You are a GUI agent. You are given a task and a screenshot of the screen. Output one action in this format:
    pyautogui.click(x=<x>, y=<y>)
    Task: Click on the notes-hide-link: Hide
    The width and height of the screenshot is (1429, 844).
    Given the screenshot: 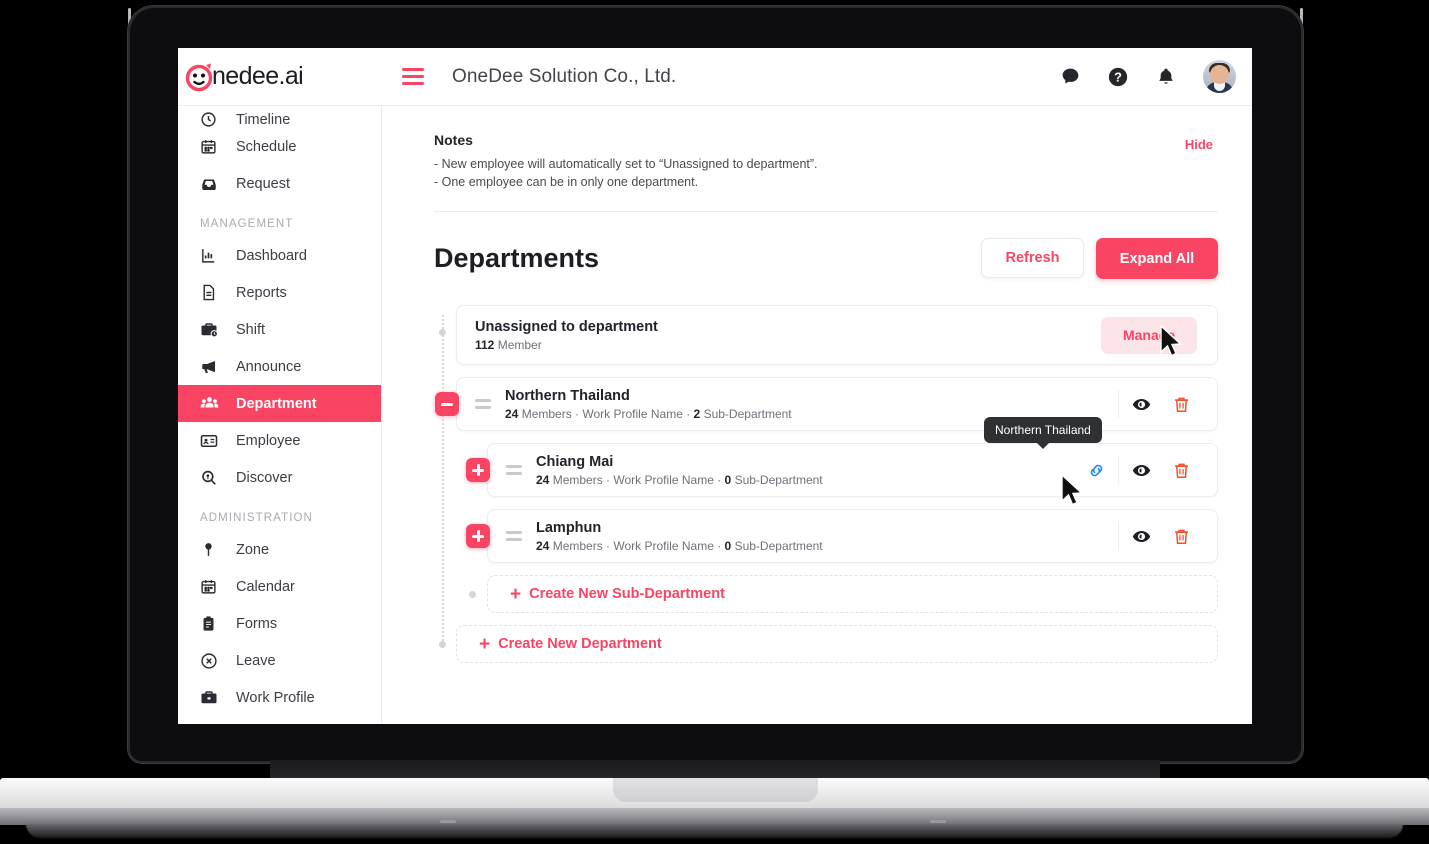 What is the action you would take?
    pyautogui.click(x=1199, y=144)
    